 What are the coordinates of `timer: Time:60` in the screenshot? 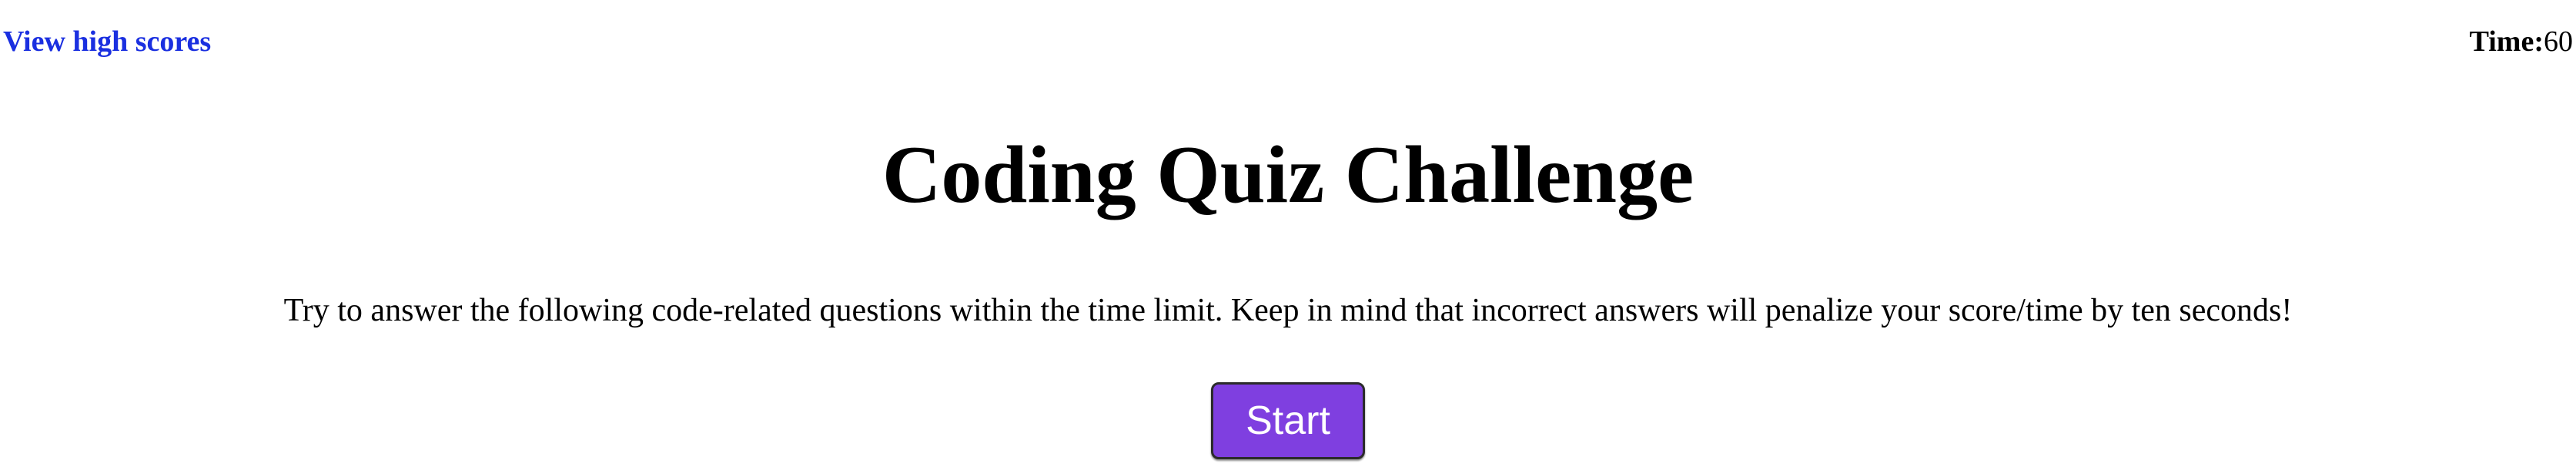 It's located at (2521, 42).